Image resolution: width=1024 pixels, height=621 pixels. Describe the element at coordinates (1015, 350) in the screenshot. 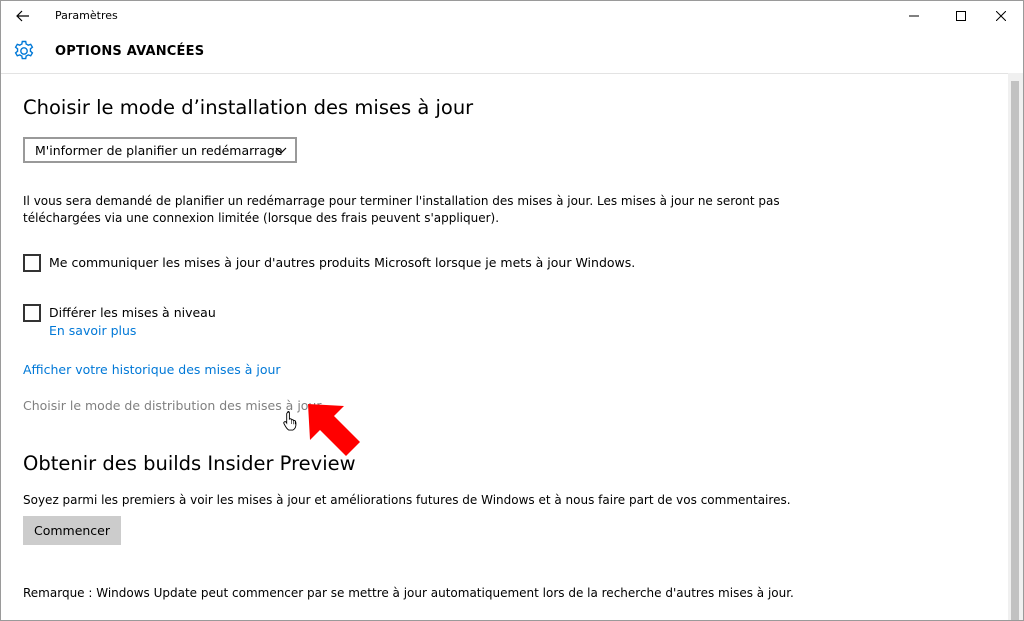

I see `scrollbar-thumb` at that location.